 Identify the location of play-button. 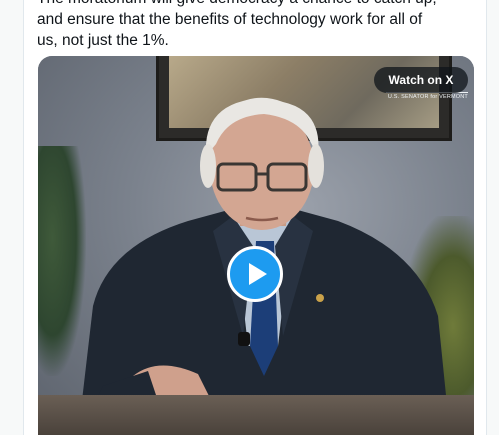
(255, 274).